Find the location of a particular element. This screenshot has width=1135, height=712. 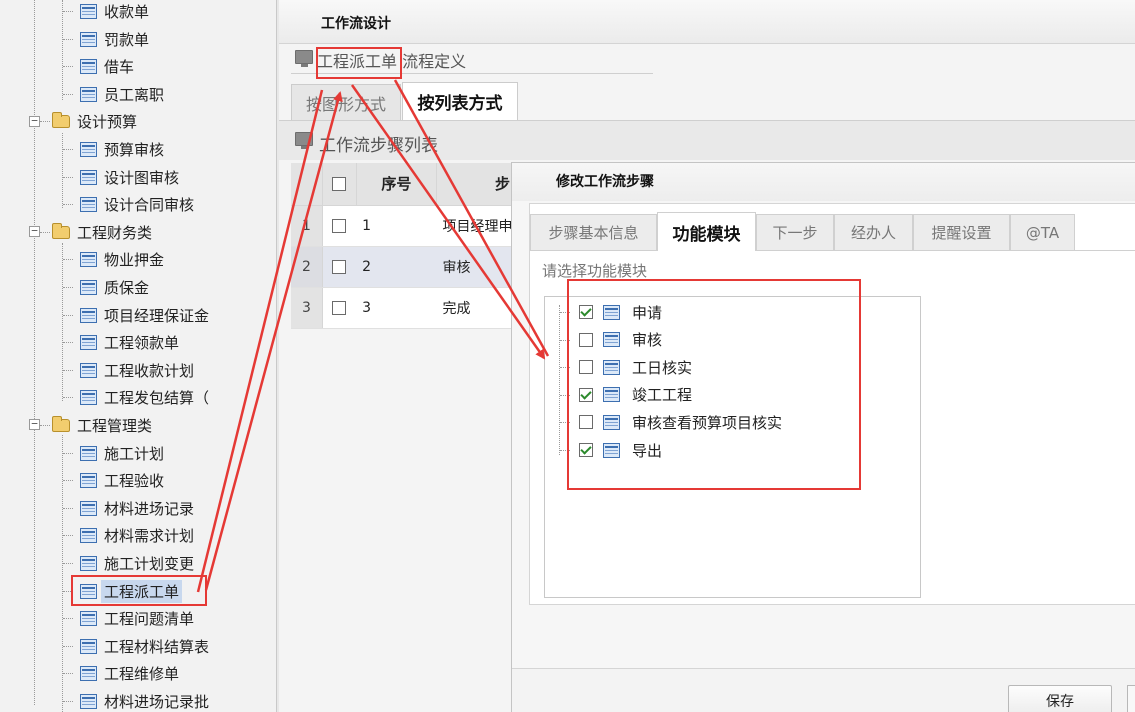

panel-title: 工作流设计 is located at coordinates (356, 24).